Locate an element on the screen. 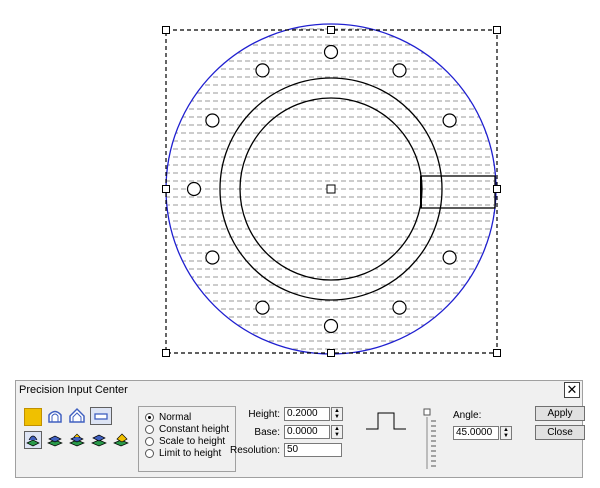  radio-label: Normal is located at coordinates (175, 417).